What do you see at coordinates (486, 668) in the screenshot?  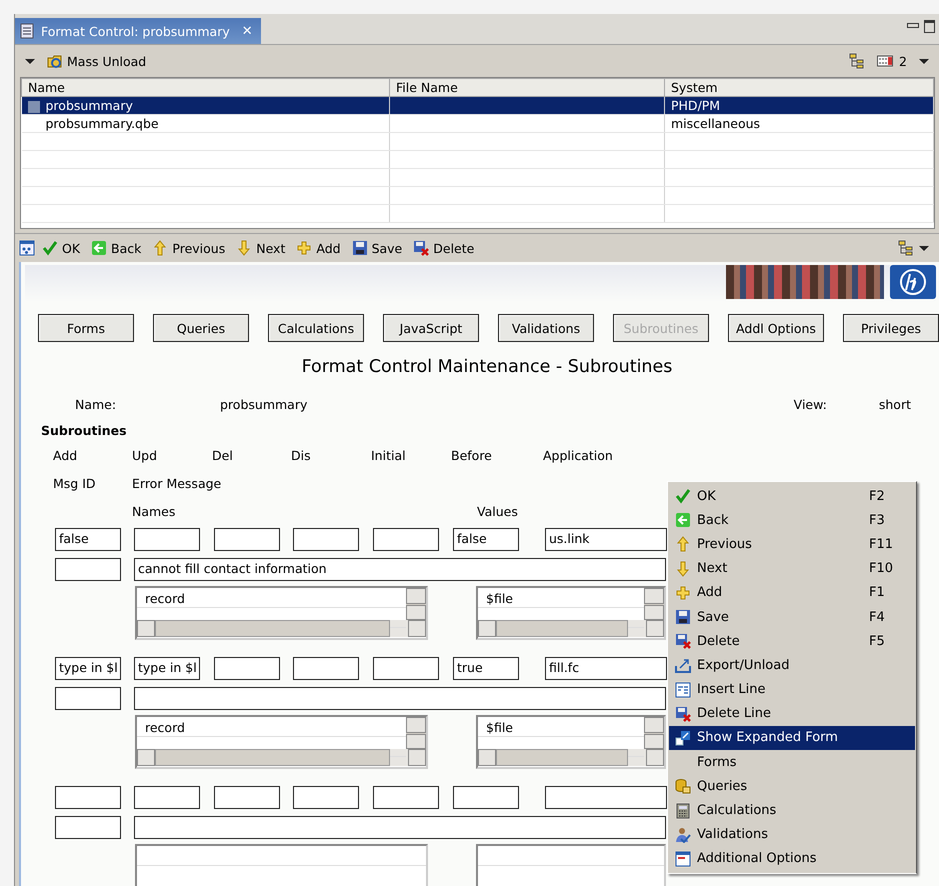 I see `input-field: true` at bounding box center [486, 668].